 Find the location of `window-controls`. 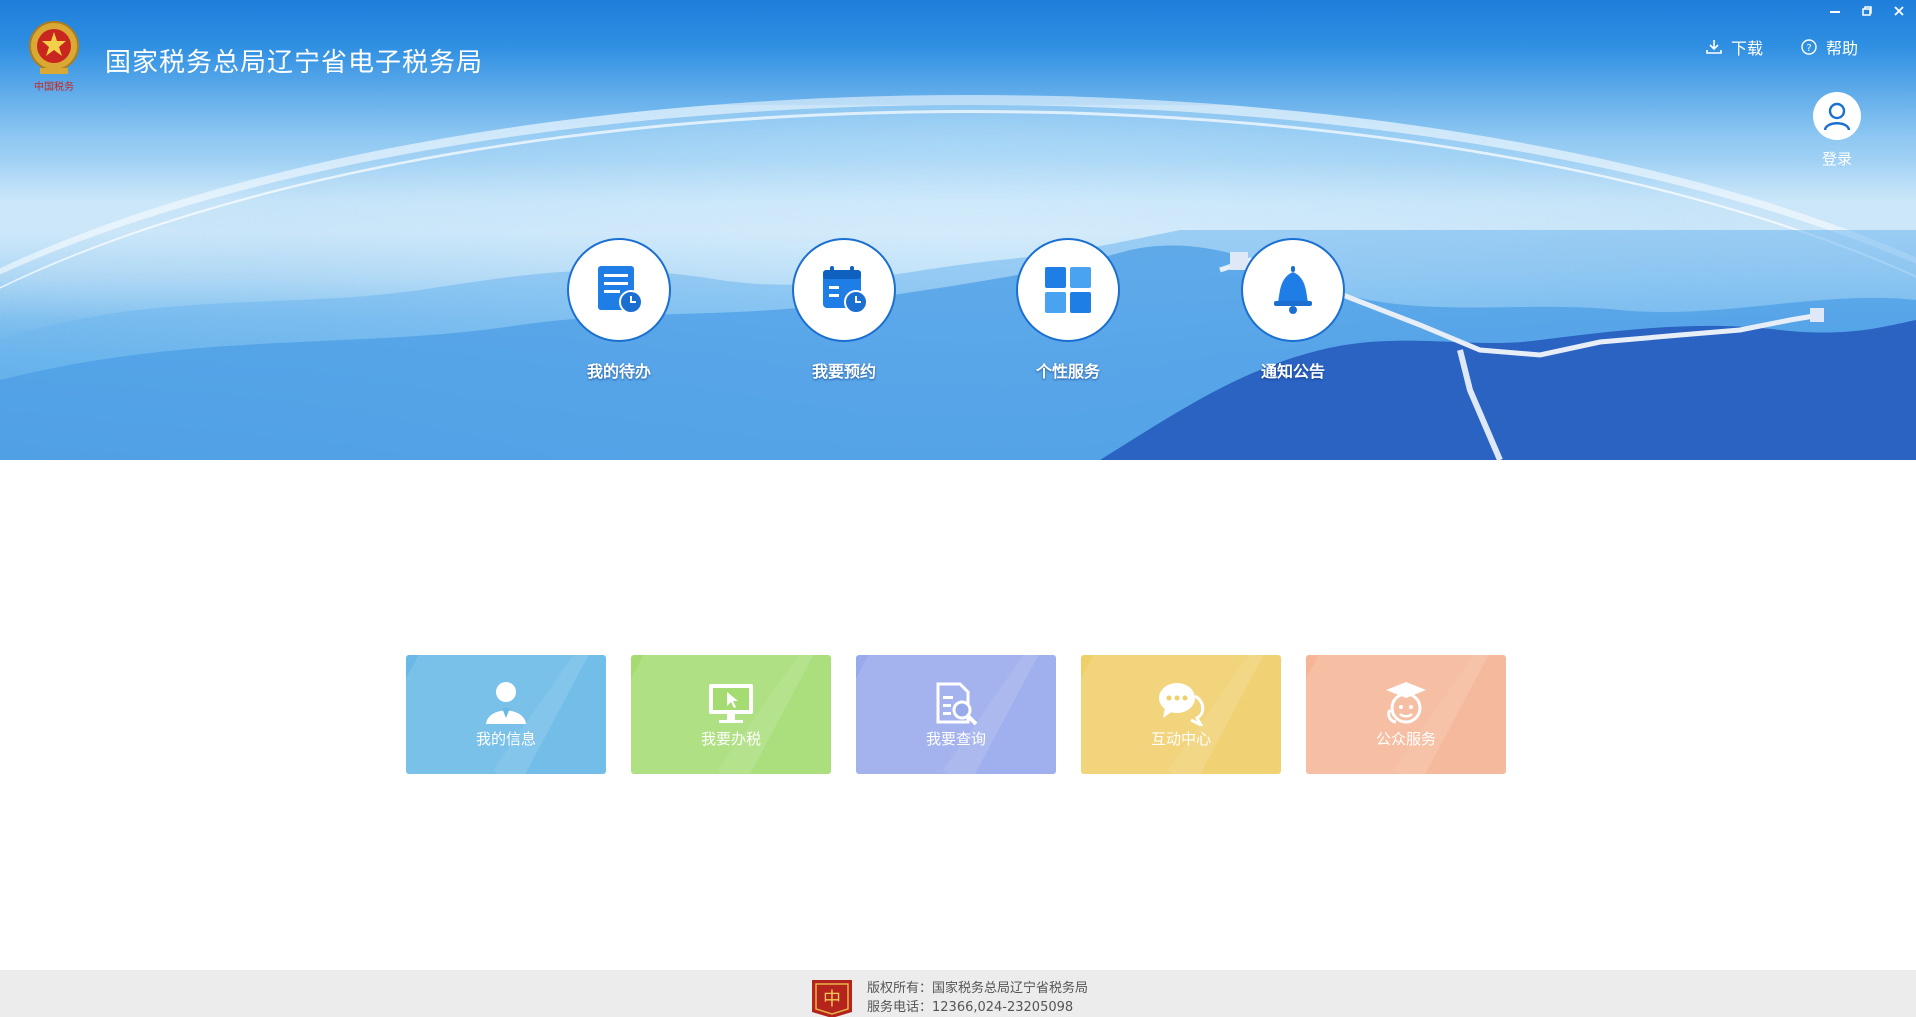

window-controls is located at coordinates (1867, 11).